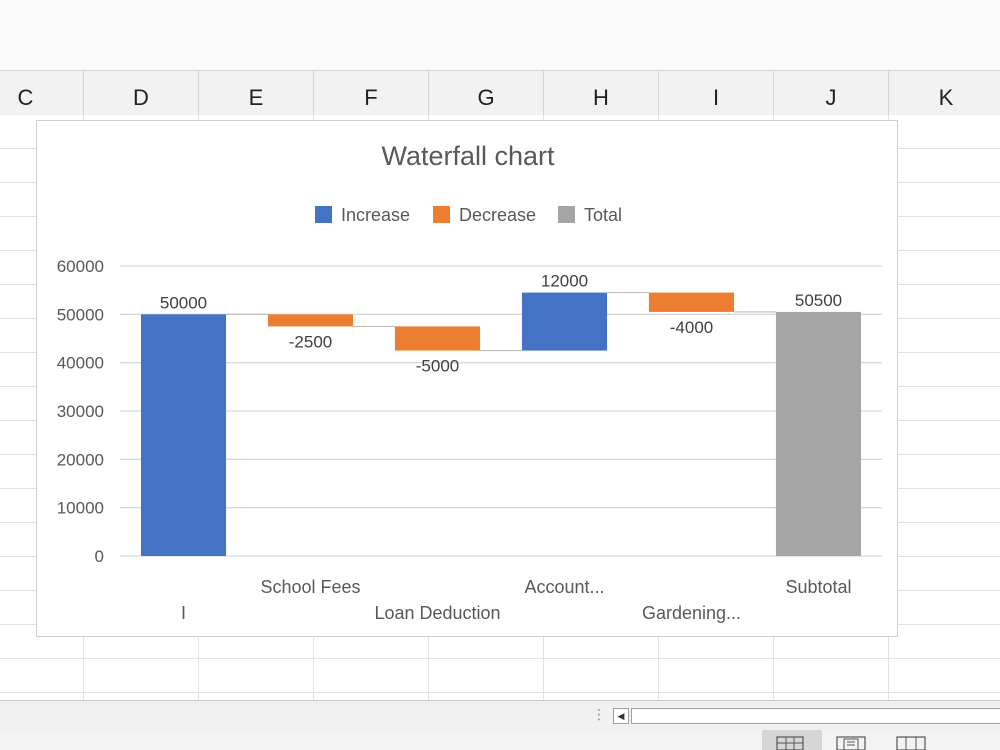 The image size is (1000, 750). I want to click on legend-label-increase: Increase, so click(375, 215).